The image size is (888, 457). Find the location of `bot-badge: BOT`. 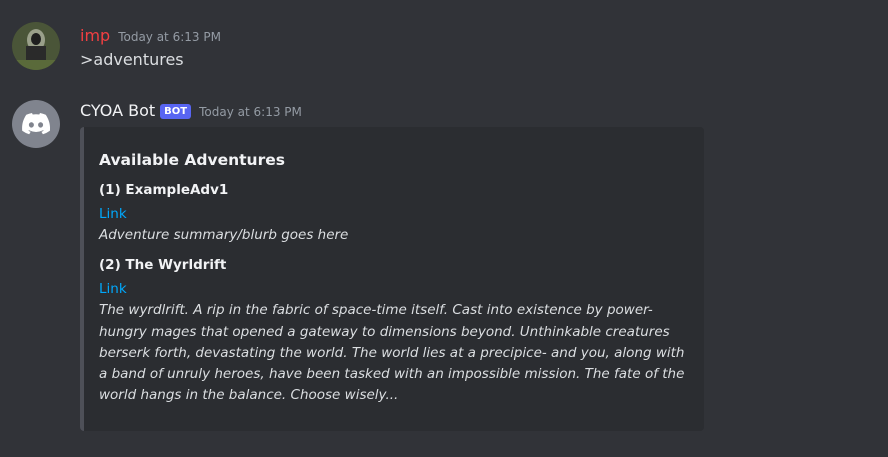

bot-badge: BOT is located at coordinates (176, 111).